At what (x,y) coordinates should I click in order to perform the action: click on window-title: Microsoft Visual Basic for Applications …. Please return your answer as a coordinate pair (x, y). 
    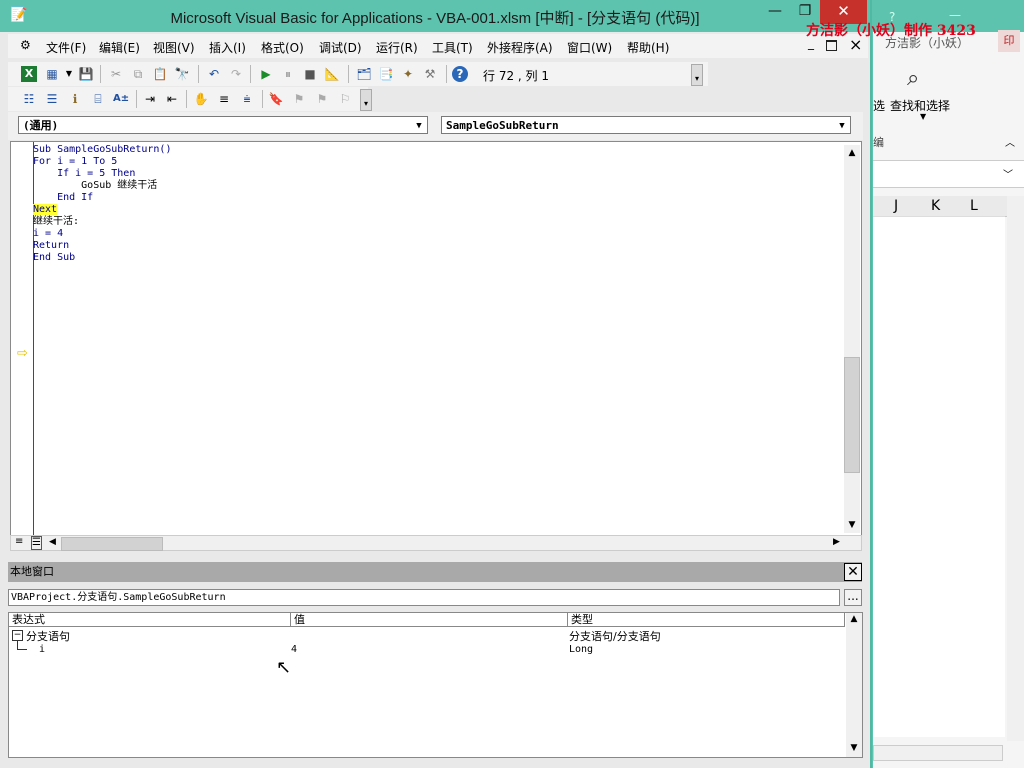
    Looking at the image, I should click on (435, 18).